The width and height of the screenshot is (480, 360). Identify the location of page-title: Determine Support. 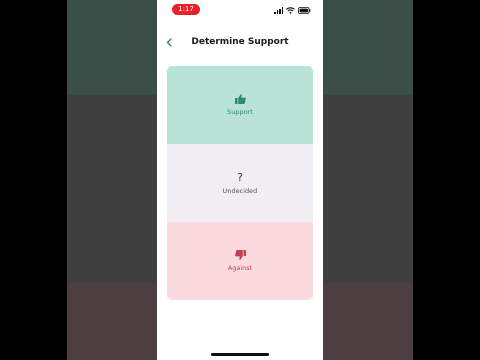
(240, 42).